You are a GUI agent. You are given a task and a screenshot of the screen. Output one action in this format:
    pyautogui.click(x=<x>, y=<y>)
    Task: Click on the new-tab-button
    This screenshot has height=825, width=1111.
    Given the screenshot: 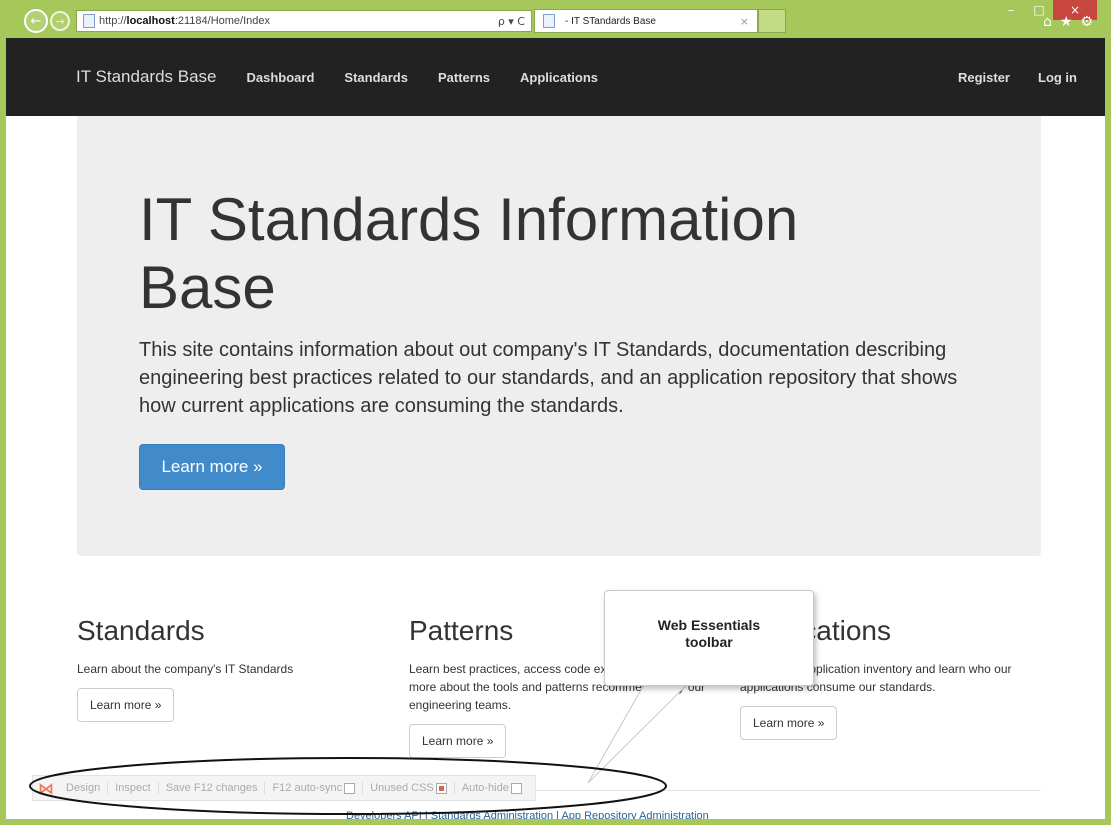 What is the action you would take?
    pyautogui.click(x=772, y=21)
    